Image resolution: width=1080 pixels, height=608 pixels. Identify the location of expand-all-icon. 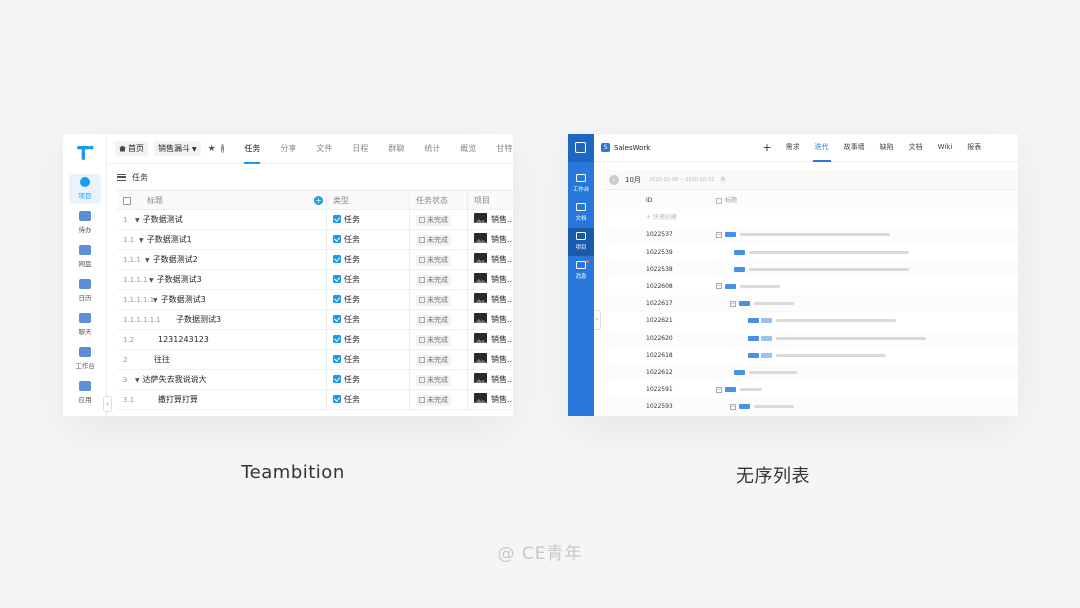
(719, 200).